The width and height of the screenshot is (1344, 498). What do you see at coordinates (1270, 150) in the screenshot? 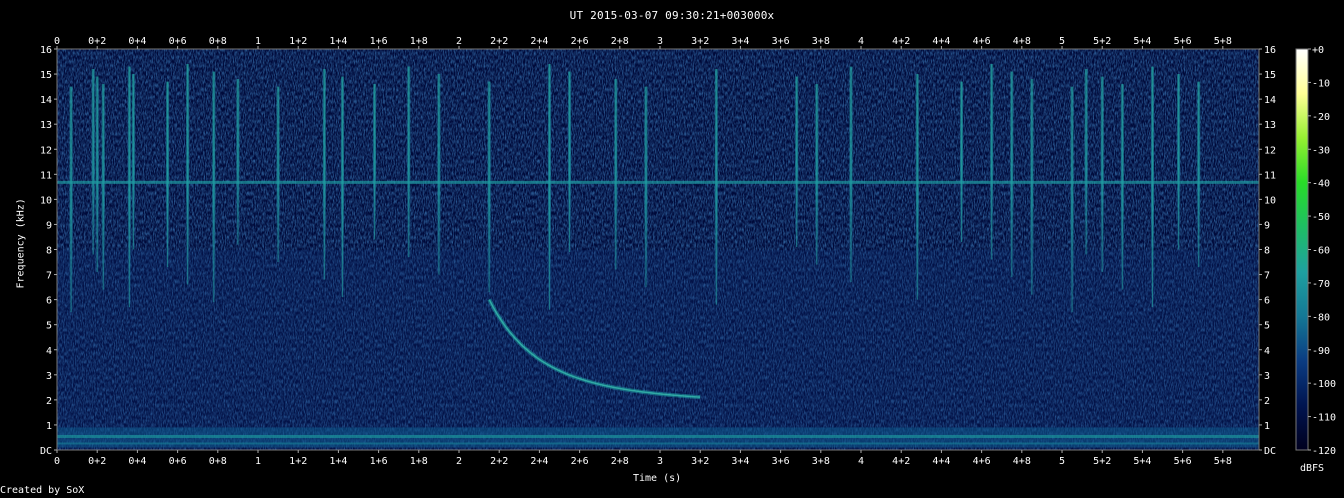
I see `y-tick-label: 12` at bounding box center [1270, 150].